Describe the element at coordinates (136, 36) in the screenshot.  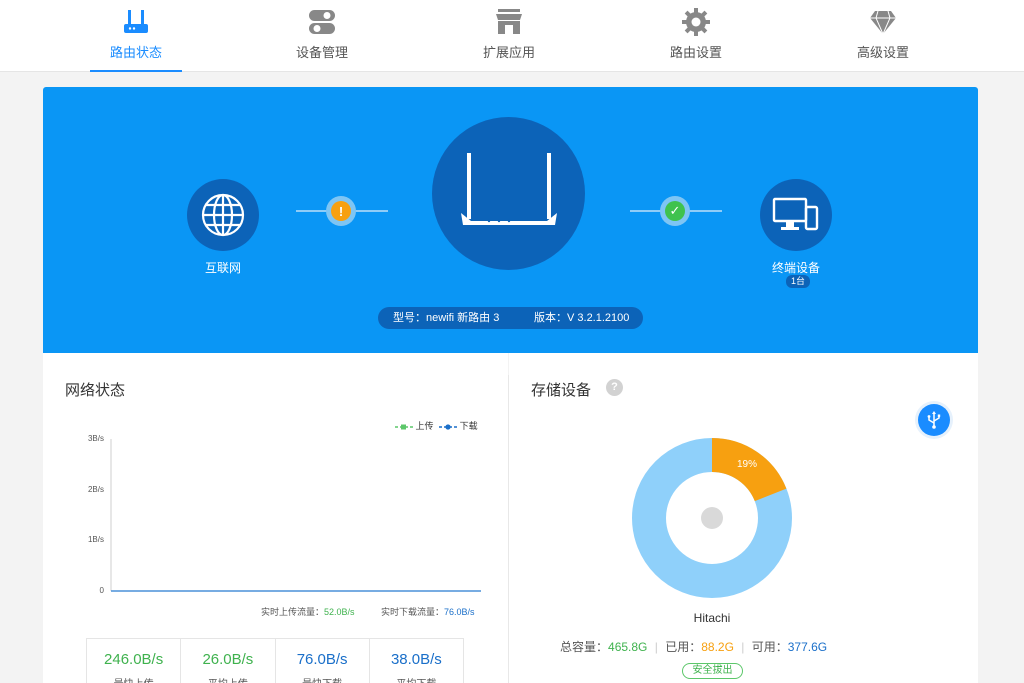
I see `nav-router-status: 路由状态` at that location.